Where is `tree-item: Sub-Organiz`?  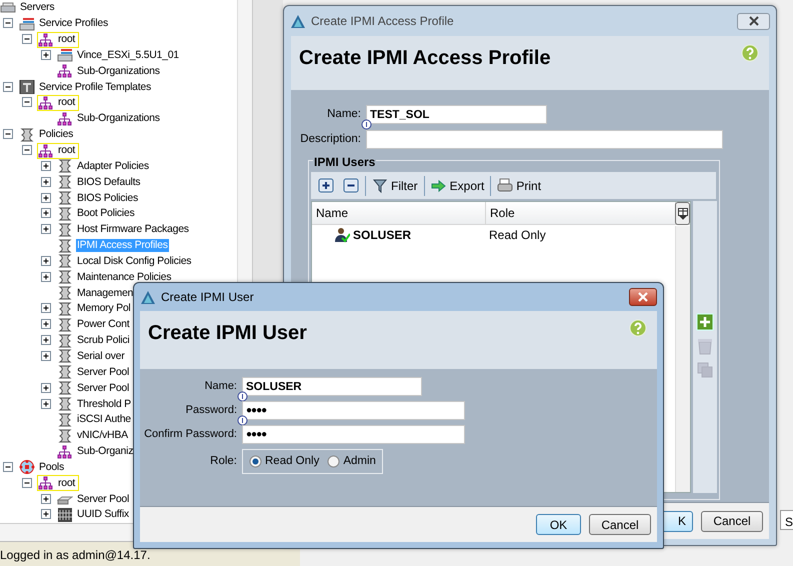 tree-item: Sub-Organiz is located at coordinates (105, 451).